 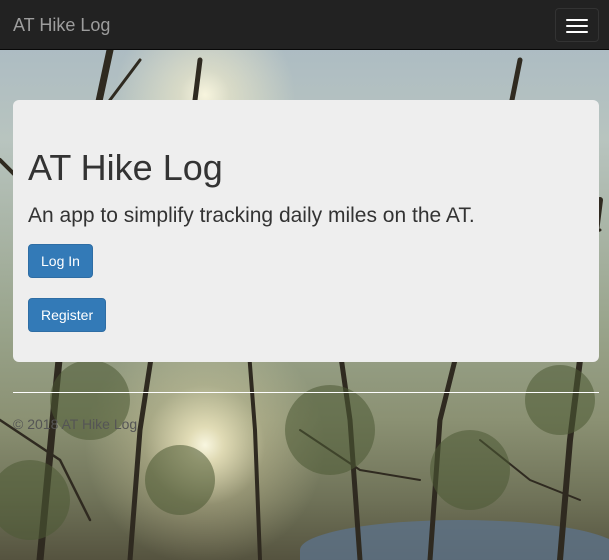 I want to click on login-button: Log In, so click(x=60, y=261).